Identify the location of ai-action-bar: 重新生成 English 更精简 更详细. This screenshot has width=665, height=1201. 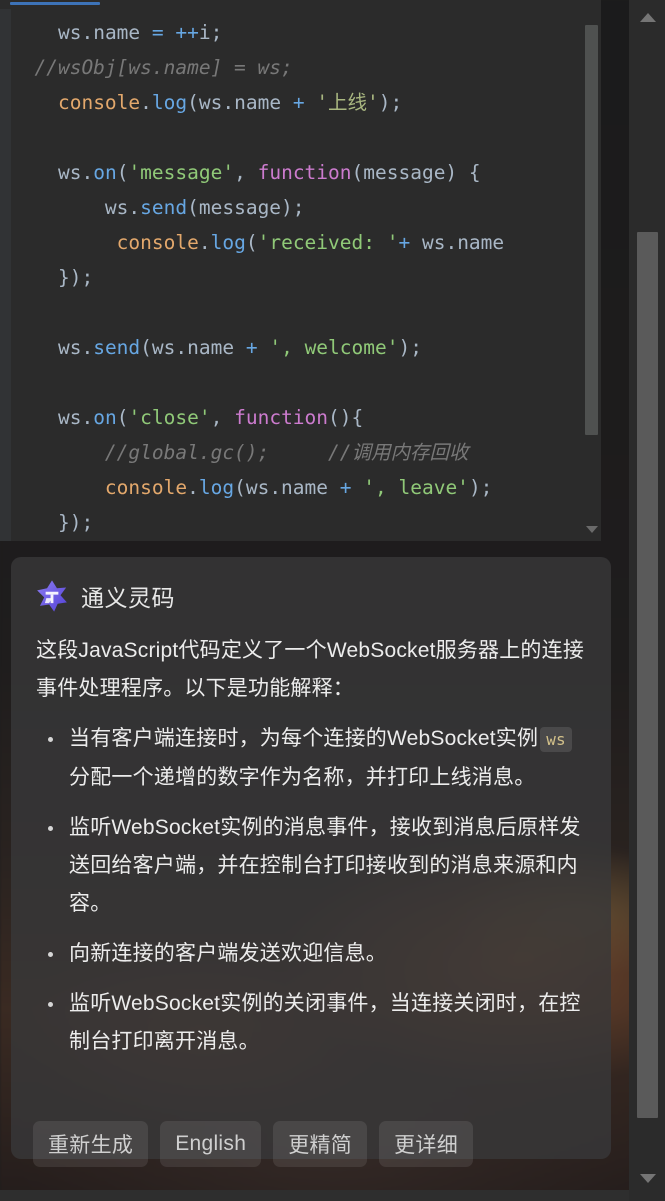
(242, 1144).